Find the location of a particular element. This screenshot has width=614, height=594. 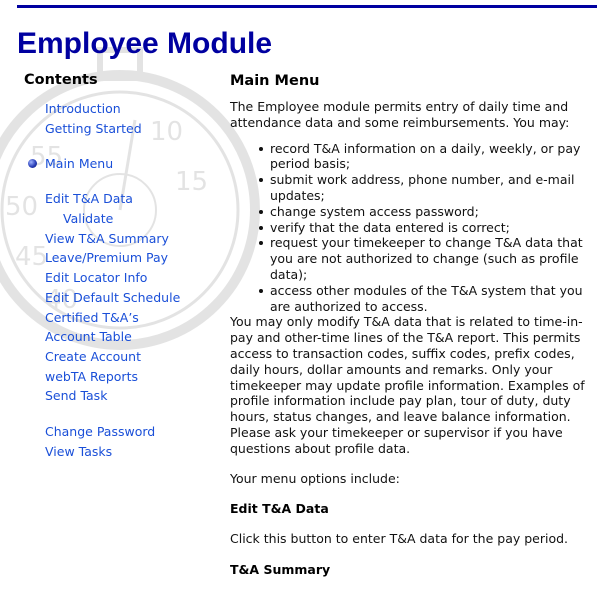

nav-link-leave-premium-pay: Leave/Premium Pay is located at coordinates (106, 258).